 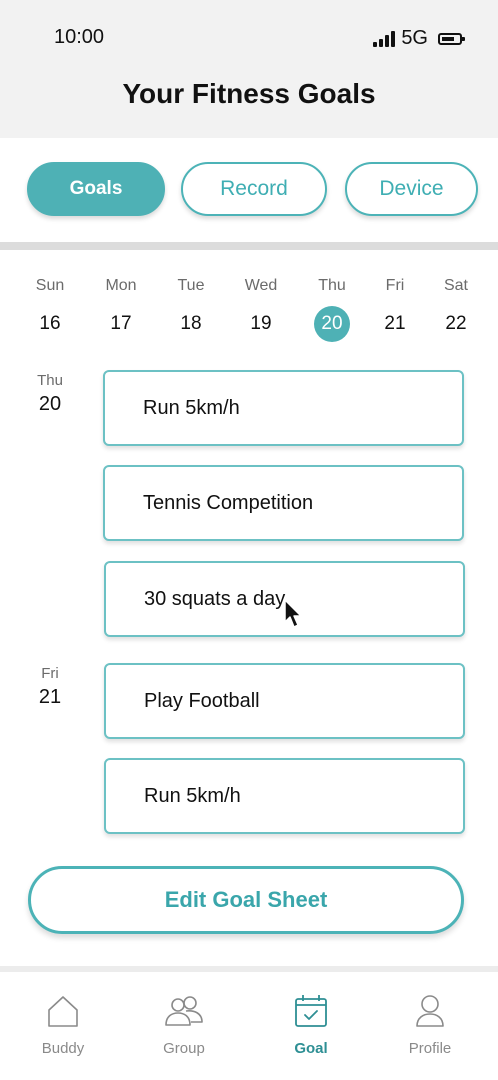 I want to click on week-day-sun: Sun 16, so click(x=50, y=309).